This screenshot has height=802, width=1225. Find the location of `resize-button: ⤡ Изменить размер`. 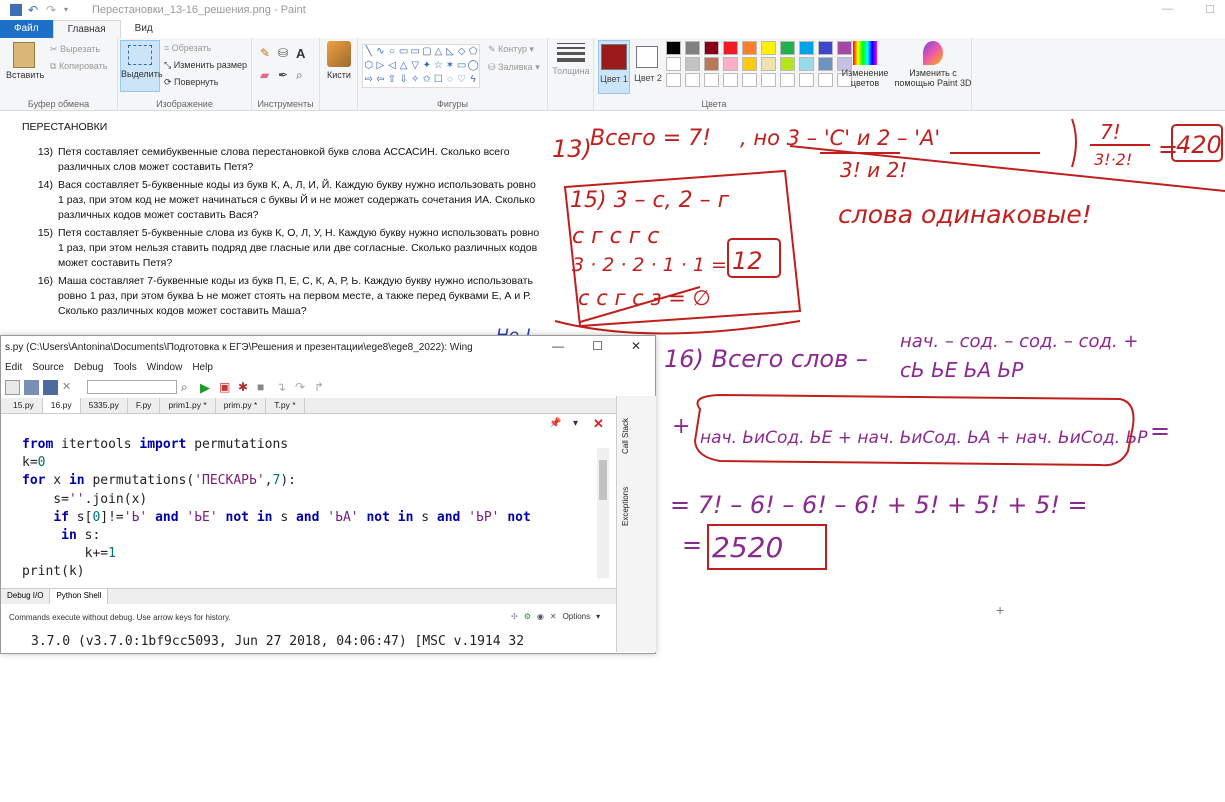

resize-button: ⤡ Изменить размер is located at coordinates (205, 65).